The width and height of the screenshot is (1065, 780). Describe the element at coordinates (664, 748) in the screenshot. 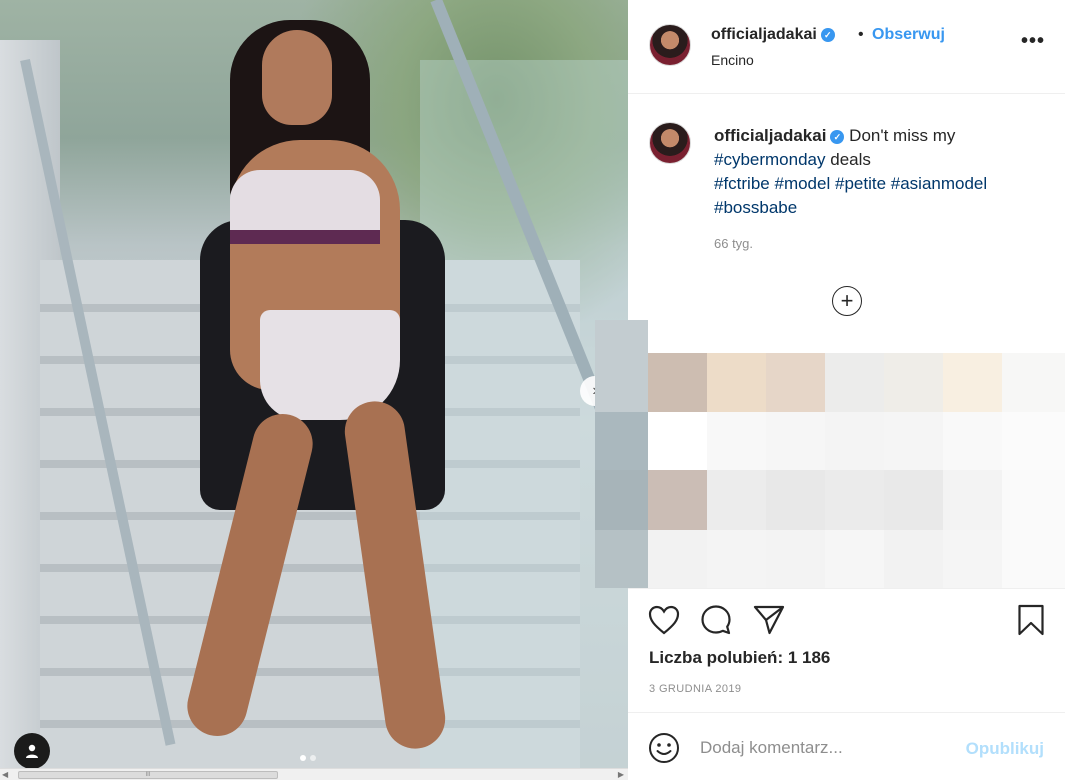

I see `smiley-icon` at that location.